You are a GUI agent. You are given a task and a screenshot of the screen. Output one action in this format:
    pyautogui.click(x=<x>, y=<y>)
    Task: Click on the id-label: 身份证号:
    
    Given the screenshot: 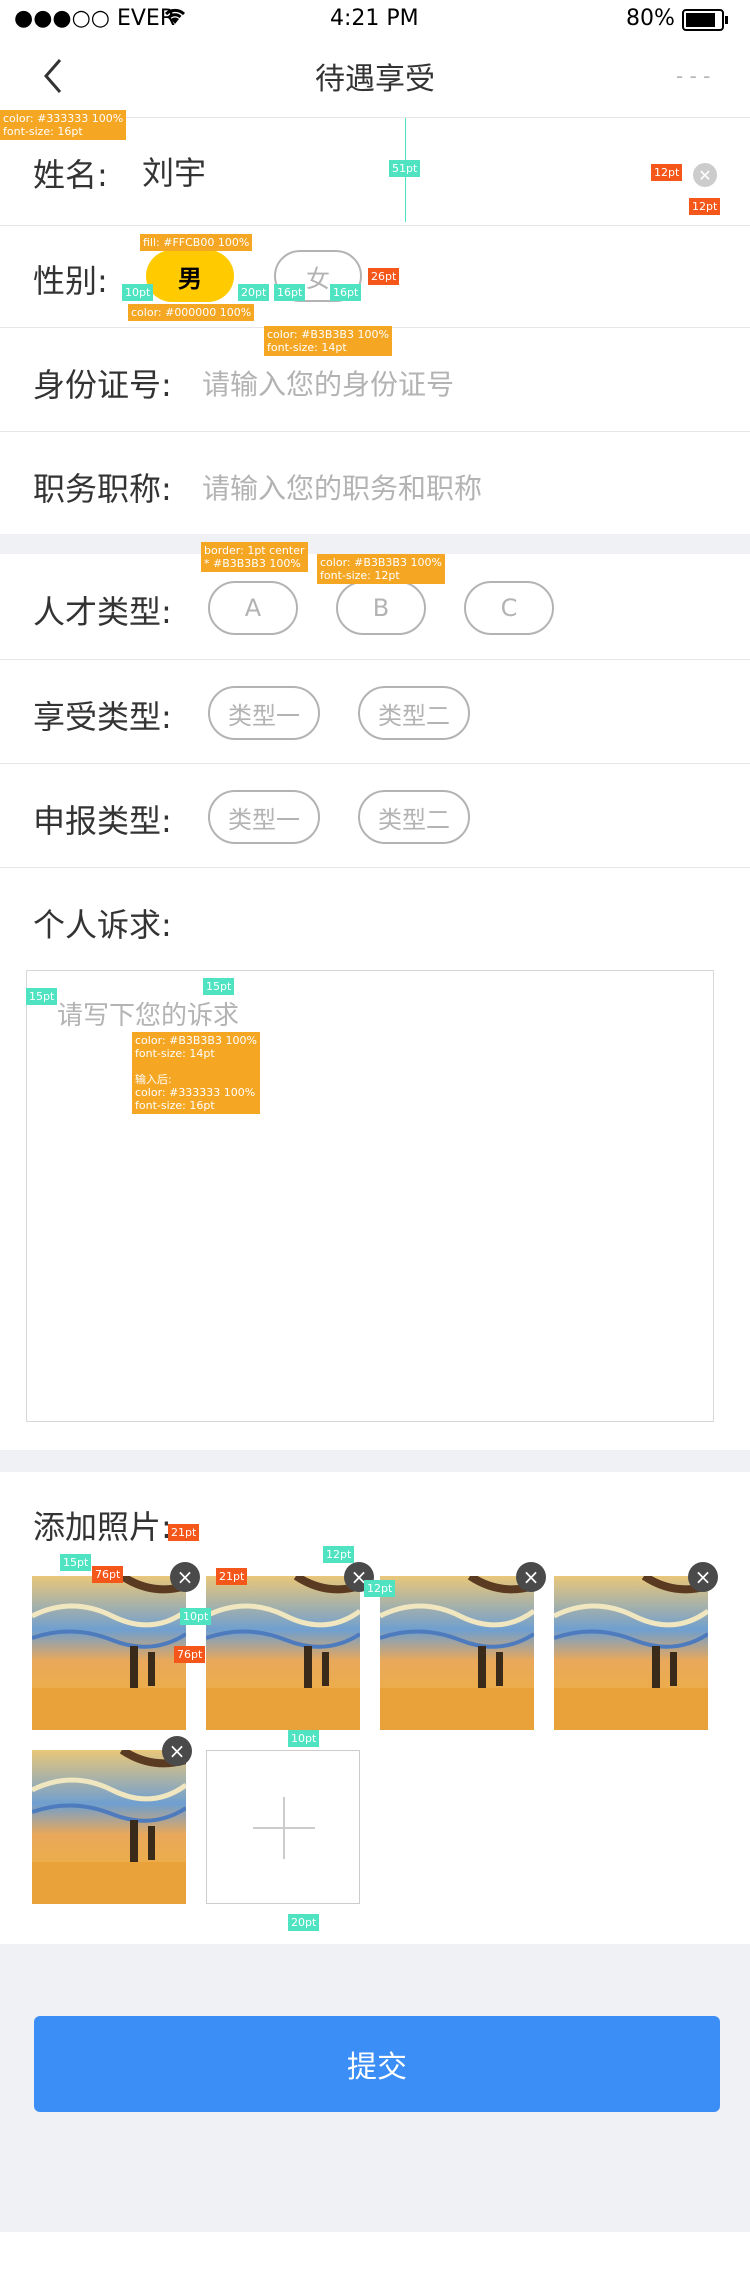 What is the action you would take?
    pyautogui.click(x=102, y=385)
    